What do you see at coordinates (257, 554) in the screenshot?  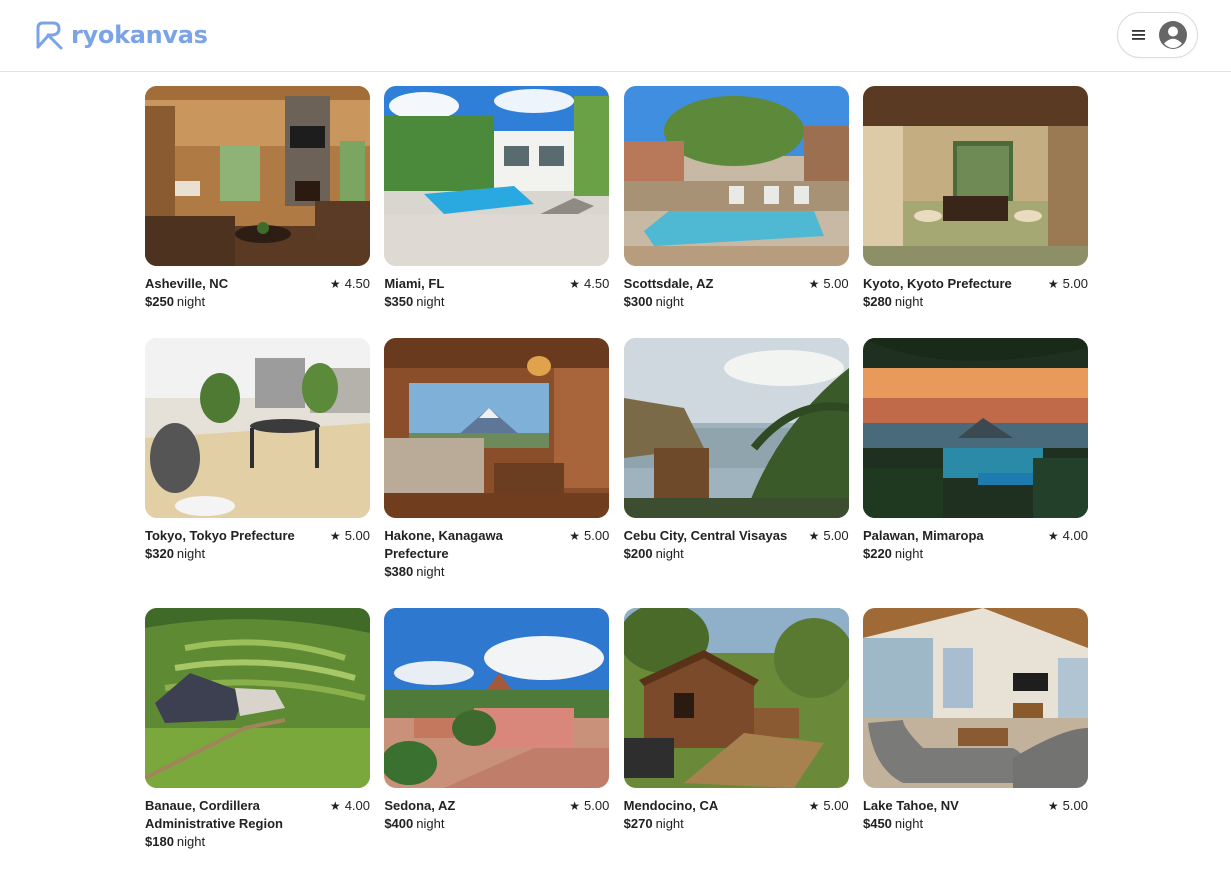 I see `listing-price: $320 night` at bounding box center [257, 554].